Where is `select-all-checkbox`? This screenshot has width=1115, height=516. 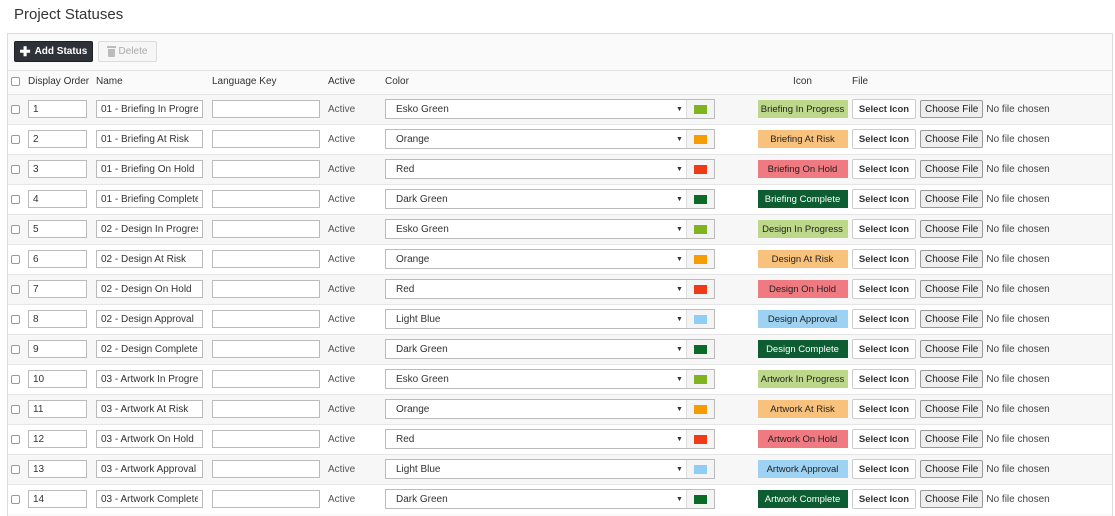
select-all-checkbox is located at coordinates (15, 82).